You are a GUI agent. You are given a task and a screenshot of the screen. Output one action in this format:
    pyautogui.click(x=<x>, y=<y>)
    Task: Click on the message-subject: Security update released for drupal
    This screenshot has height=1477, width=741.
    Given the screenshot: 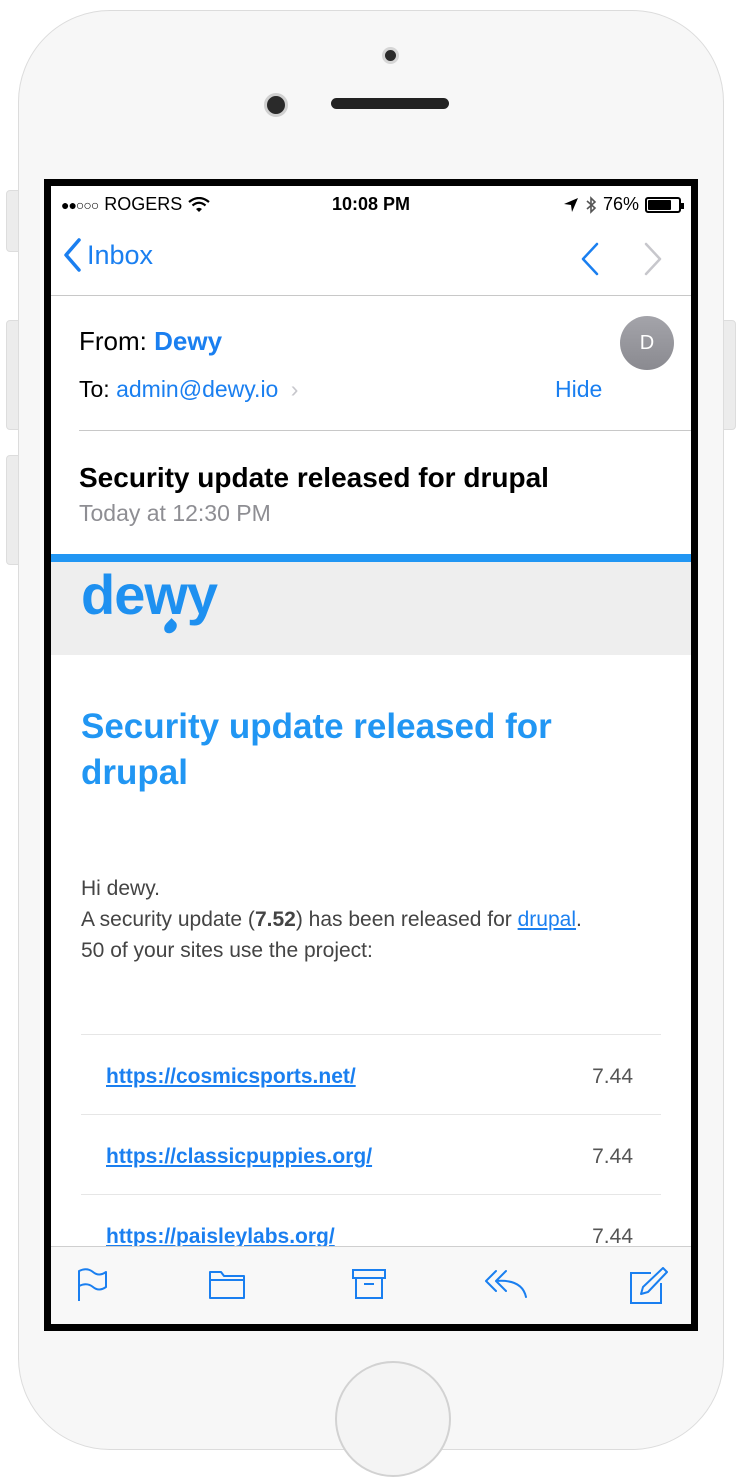 What is the action you would take?
    pyautogui.click(x=314, y=477)
    